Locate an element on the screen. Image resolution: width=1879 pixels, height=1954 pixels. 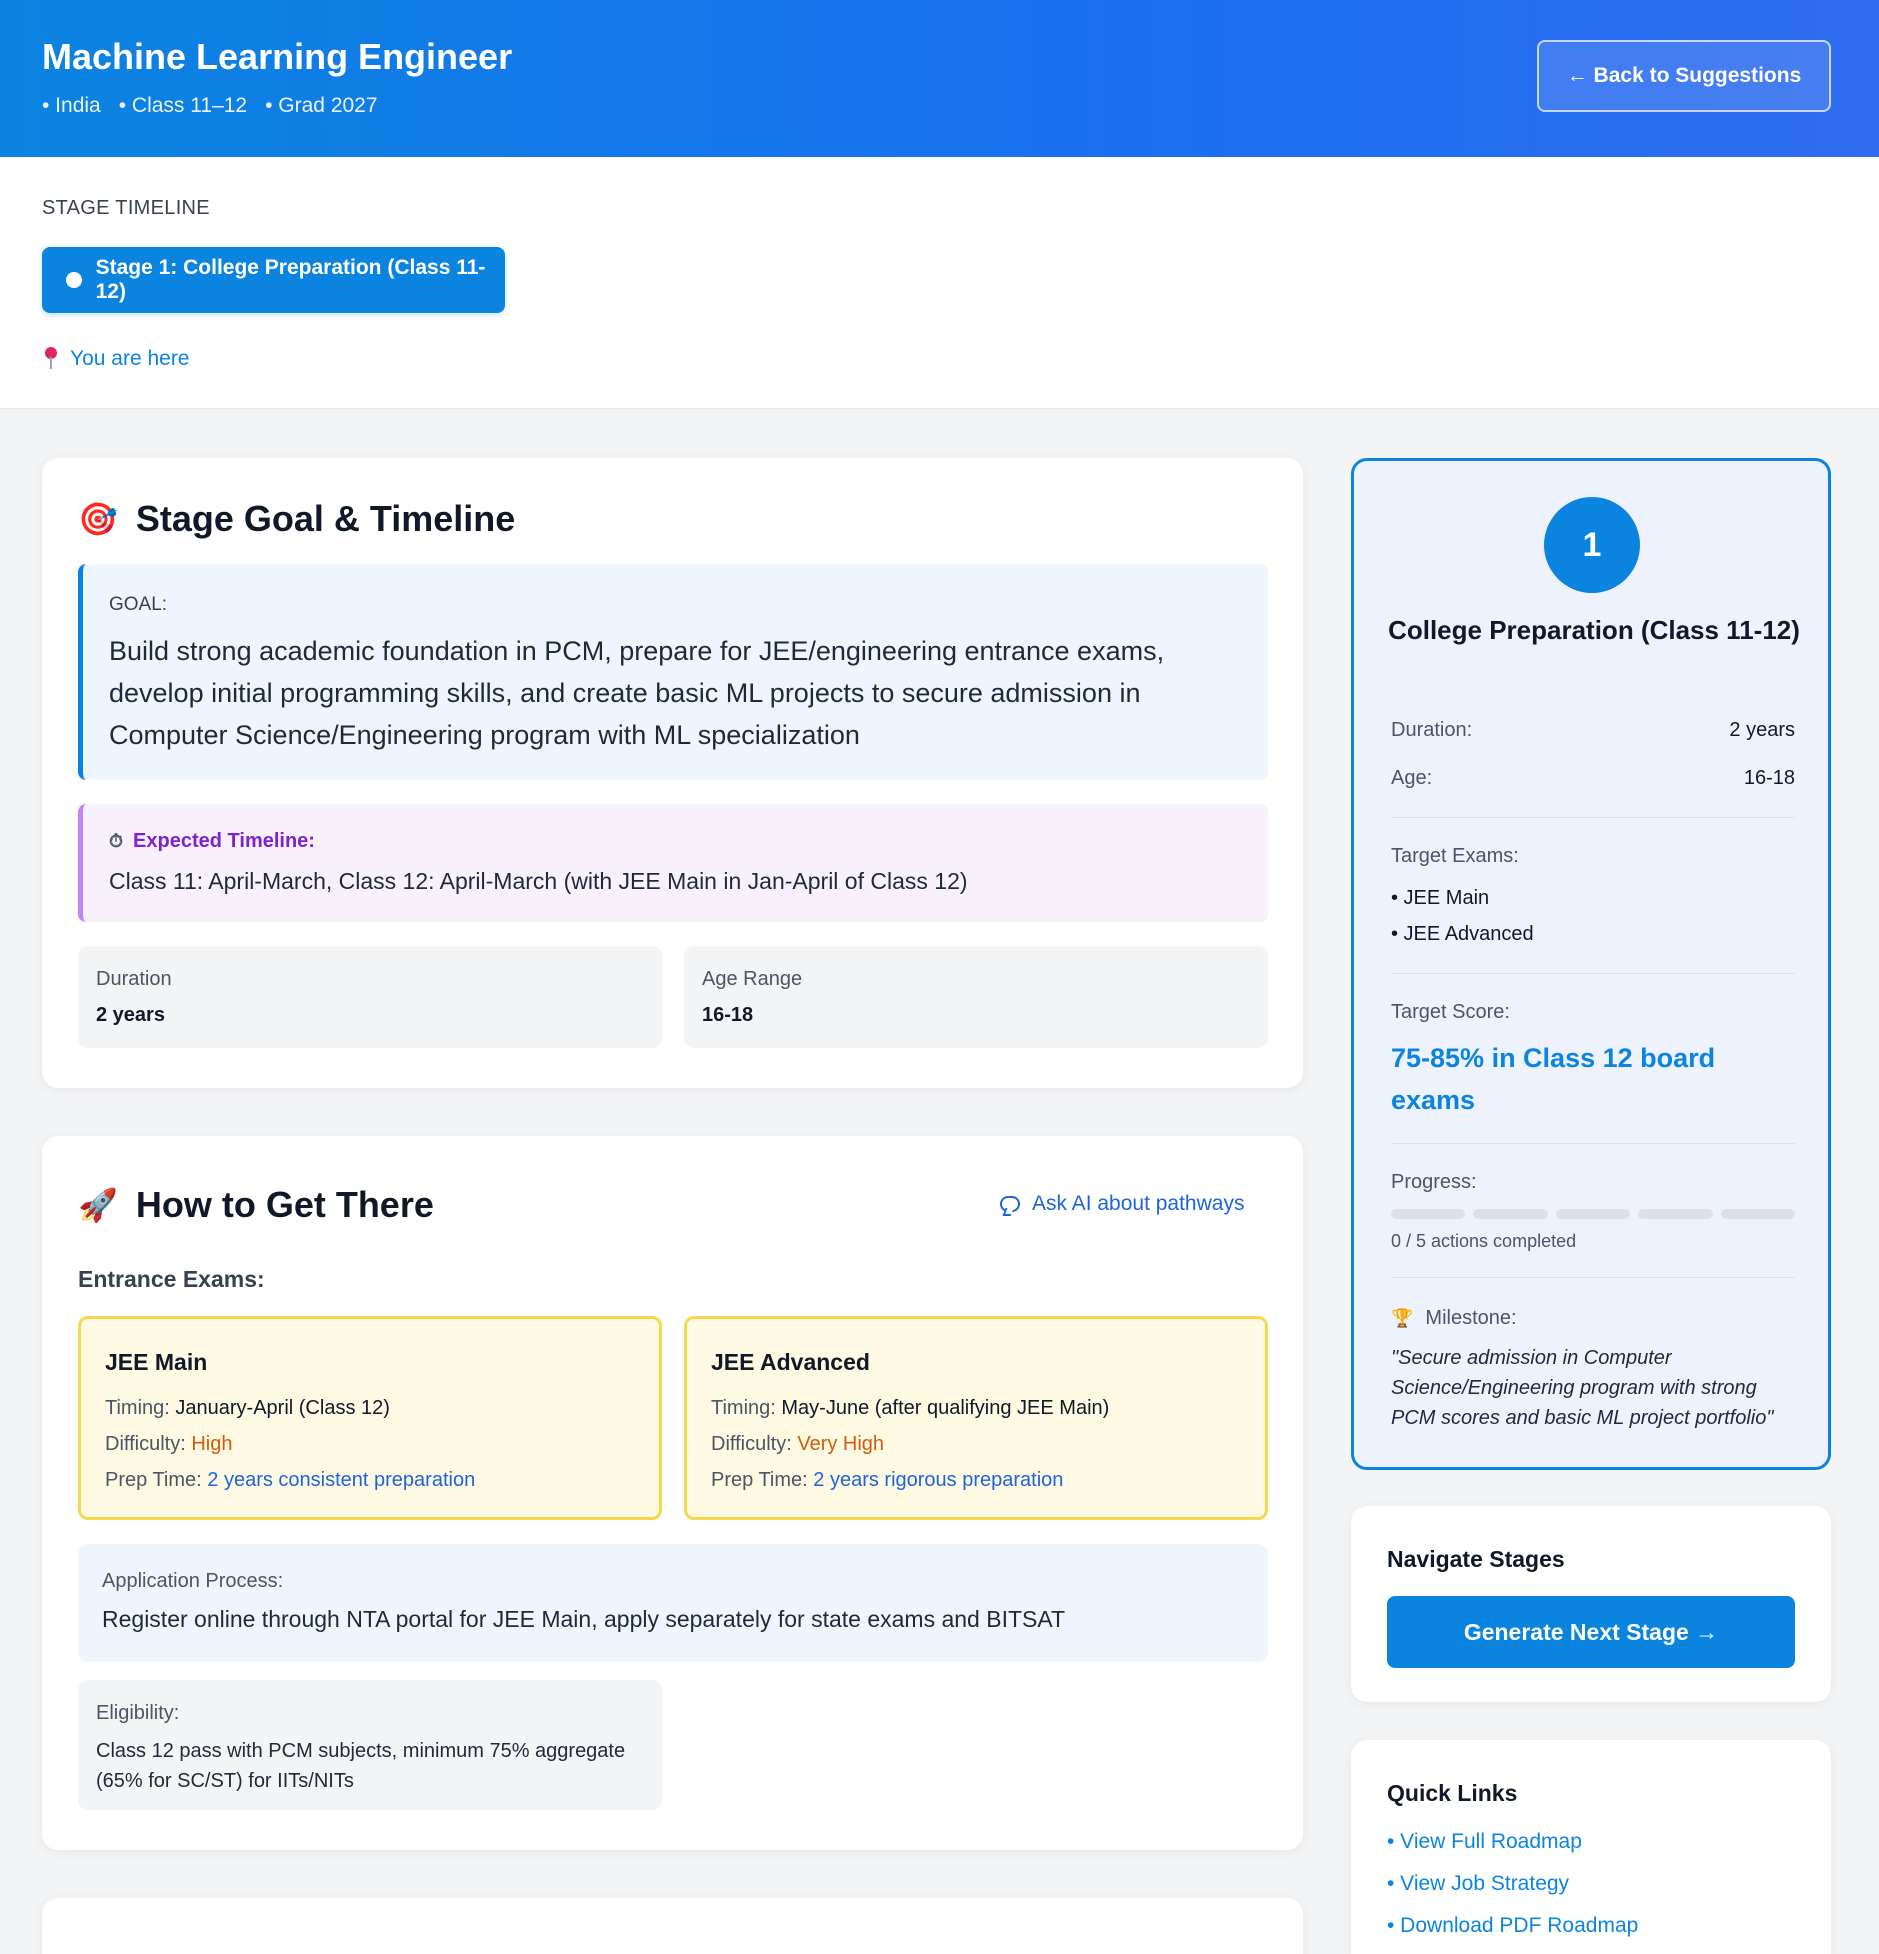
progress-bar is located at coordinates (1593, 1214).